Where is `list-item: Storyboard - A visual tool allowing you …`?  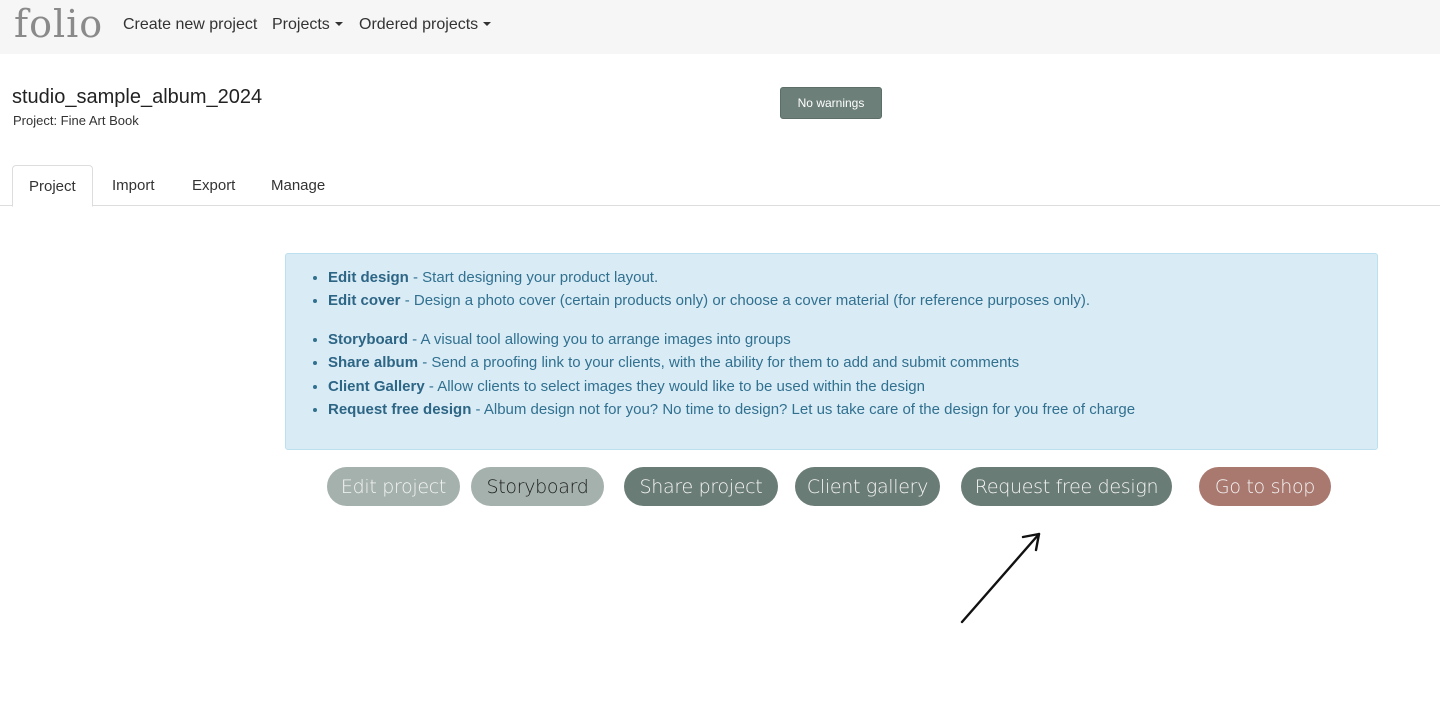
list-item: Storyboard - A visual tool allowing you … is located at coordinates (731, 339).